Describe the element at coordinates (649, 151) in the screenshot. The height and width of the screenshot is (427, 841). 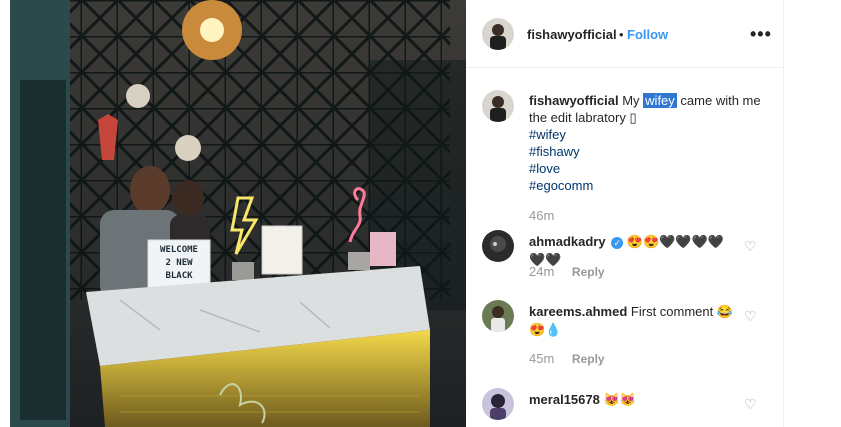
I see `hashtag-link: #fishawy` at that location.